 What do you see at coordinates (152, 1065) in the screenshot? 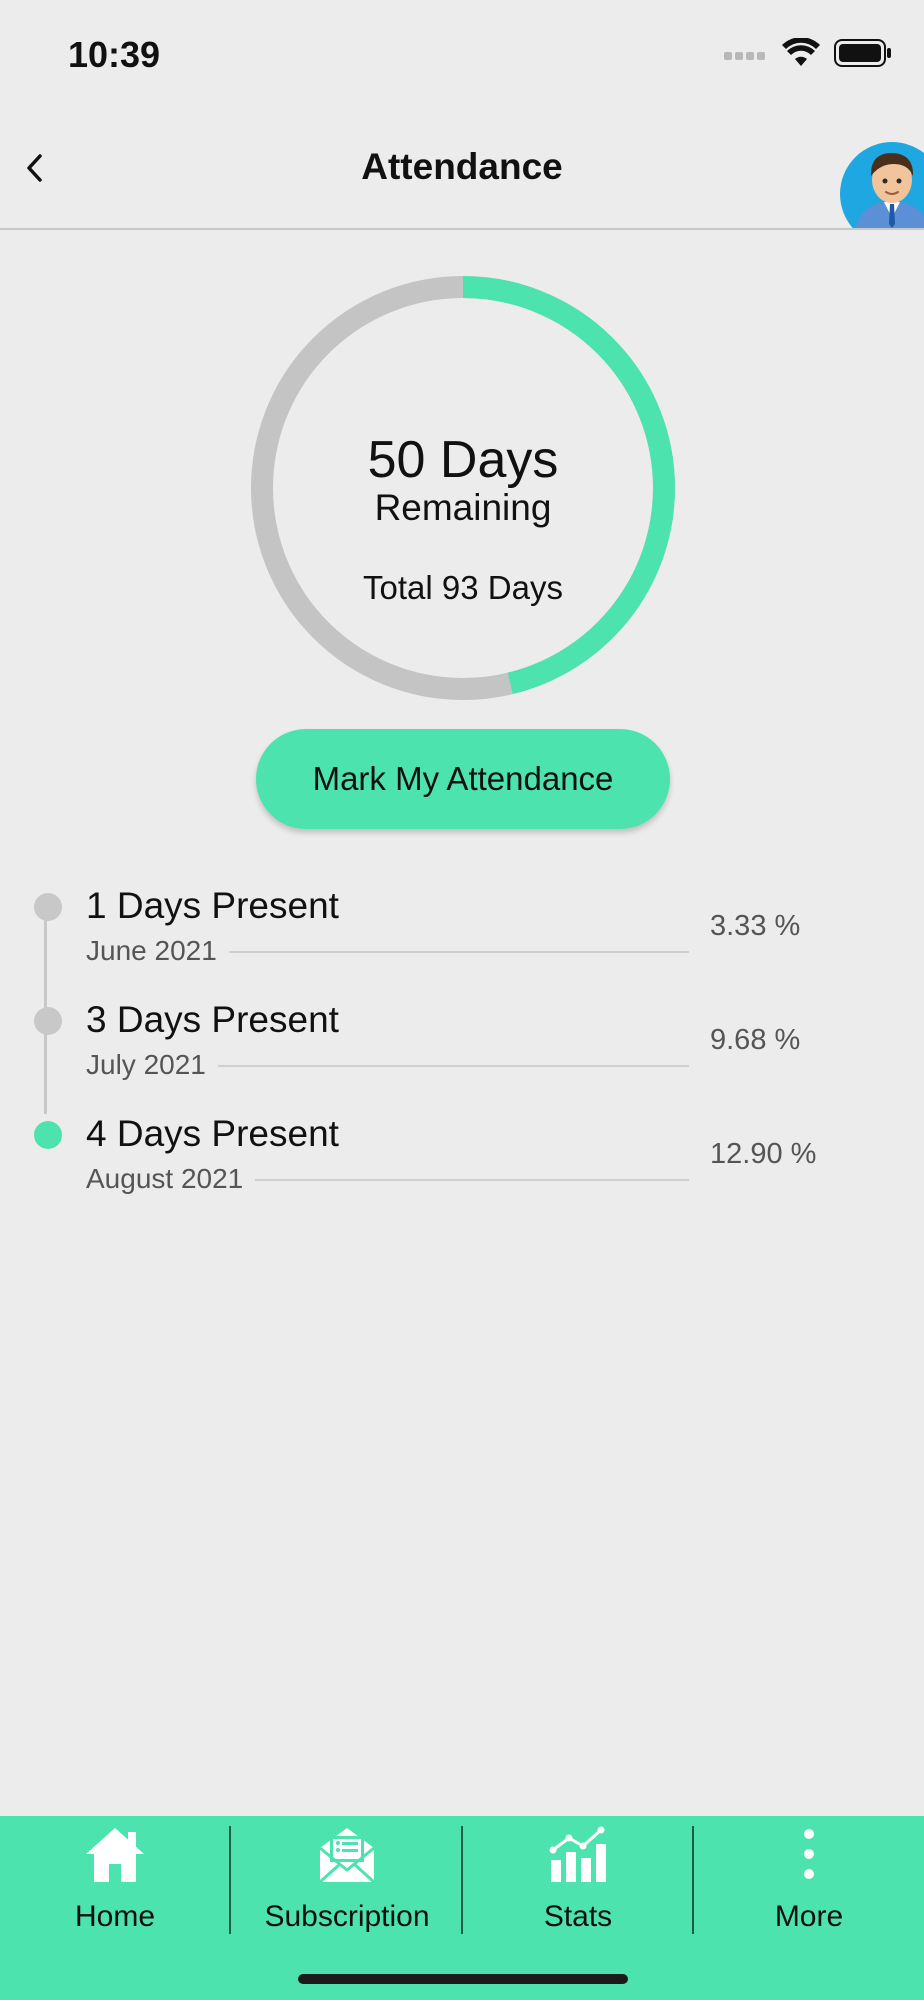
I see `month-label: July 2021` at bounding box center [152, 1065].